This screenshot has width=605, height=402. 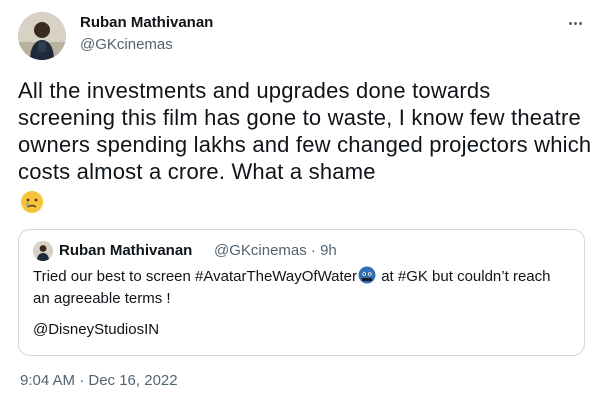 I want to click on tweet-timestamp: 9:04 AM · Dec 16, 2022, so click(x=99, y=380).